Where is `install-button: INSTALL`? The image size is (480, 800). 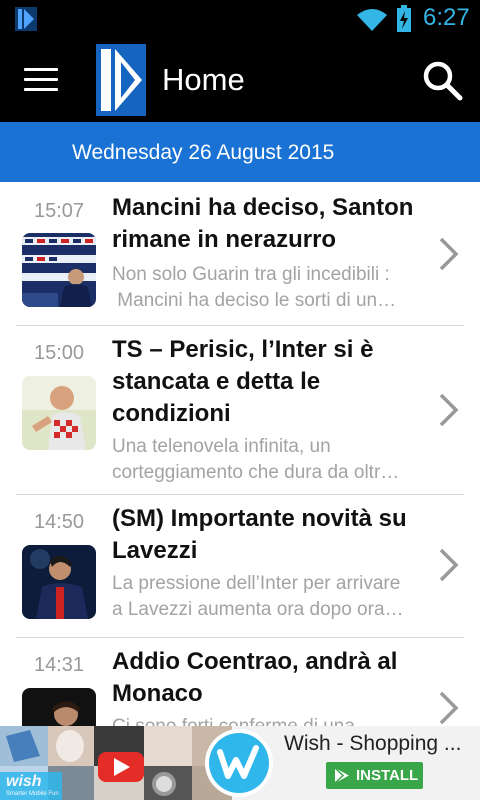
install-button: INSTALL is located at coordinates (374, 775).